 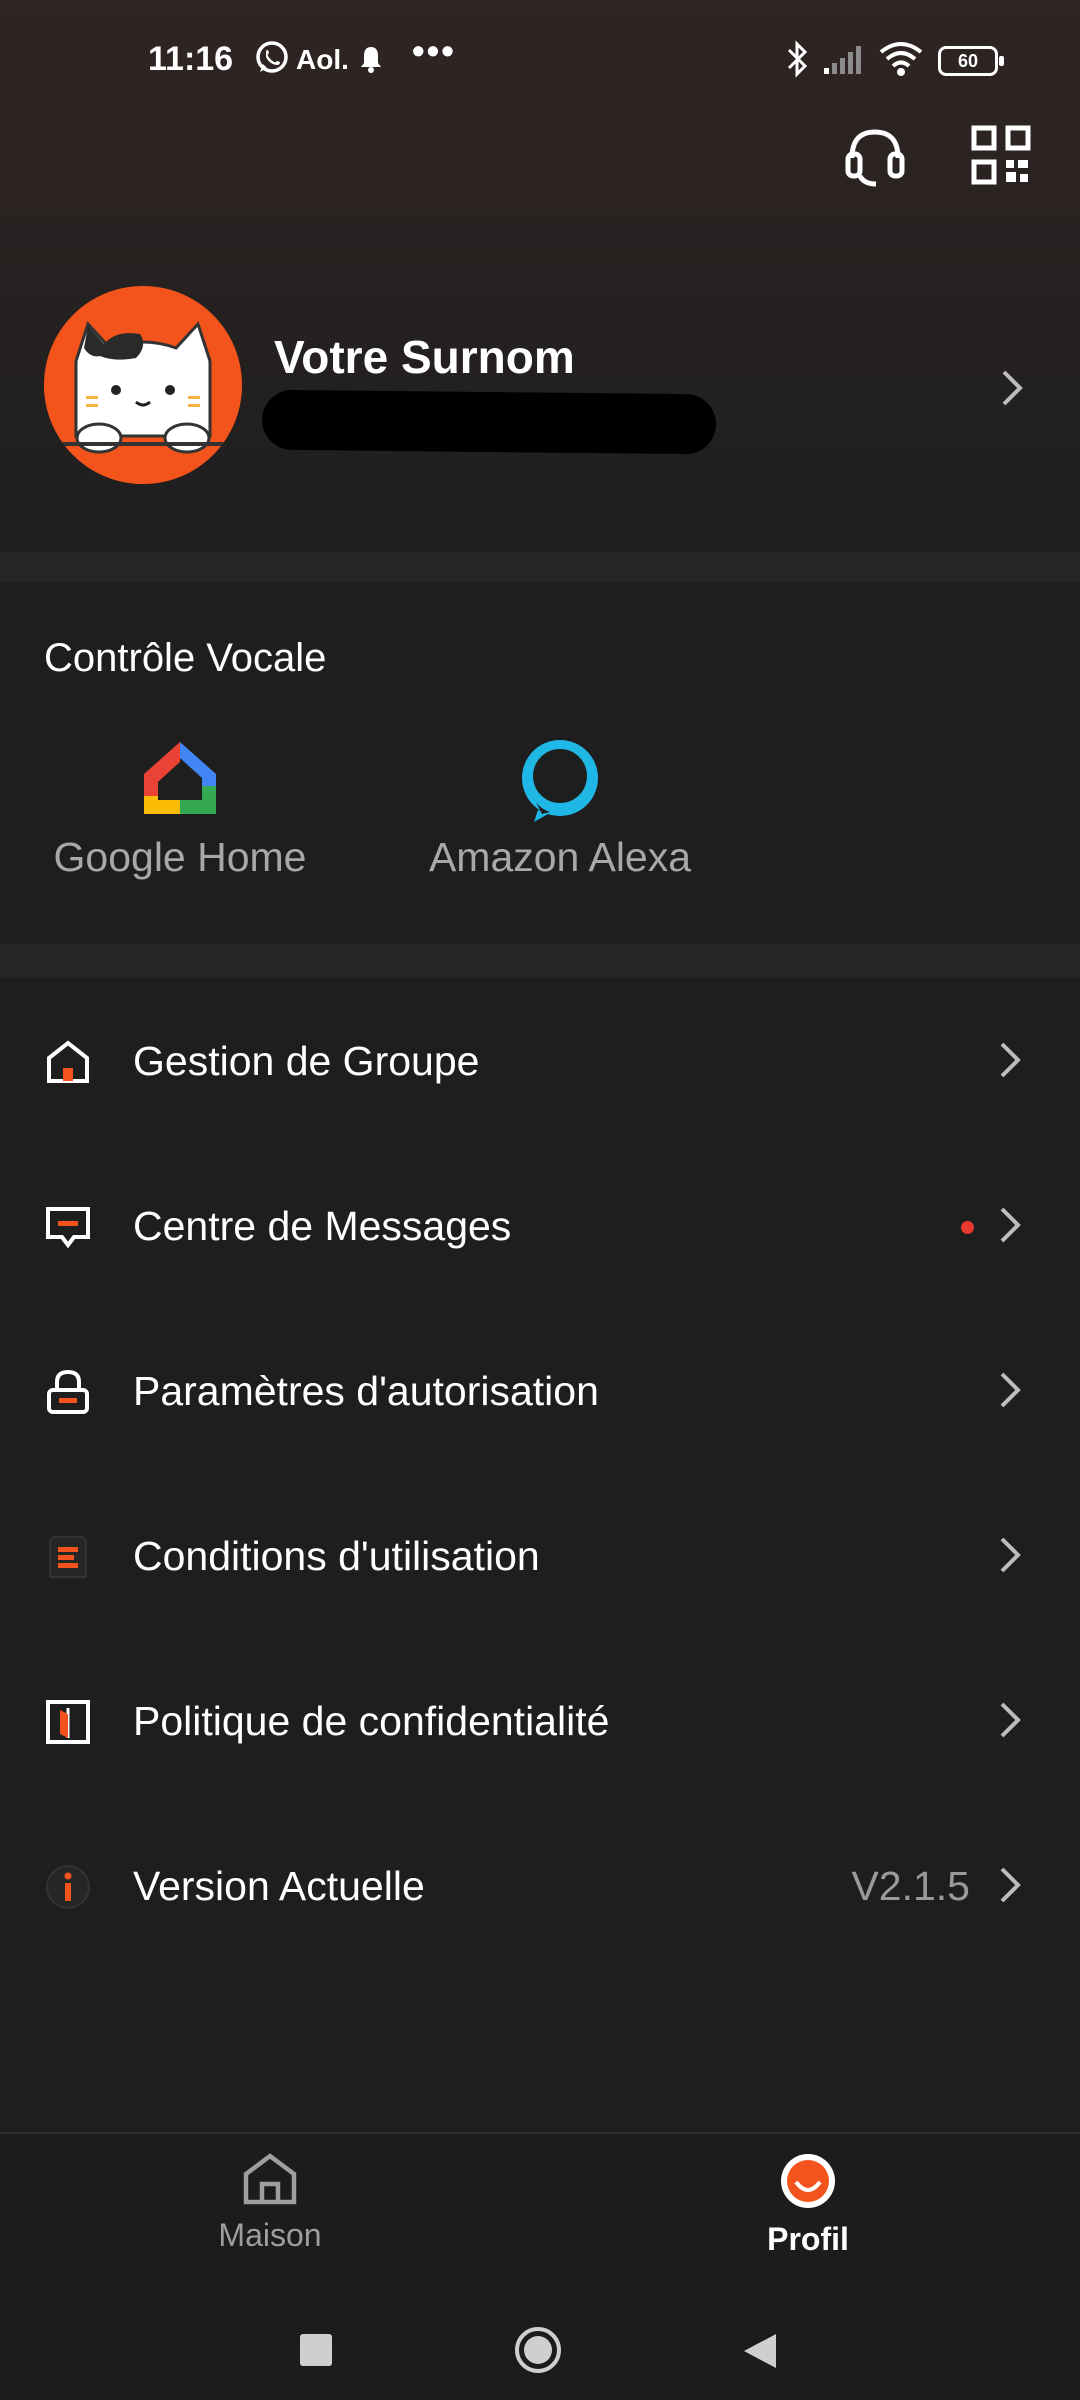 I want to click on amazon-alexa-tile: Amazon Alexa, so click(x=560, y=808).